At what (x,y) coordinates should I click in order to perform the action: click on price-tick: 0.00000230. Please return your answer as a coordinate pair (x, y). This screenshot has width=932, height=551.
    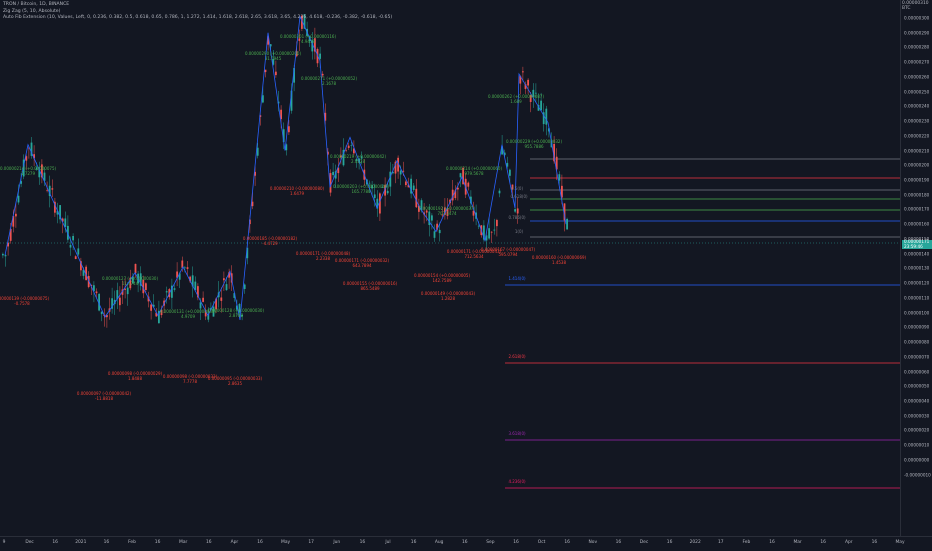
    Looking at the image, I should click on (917, 121).